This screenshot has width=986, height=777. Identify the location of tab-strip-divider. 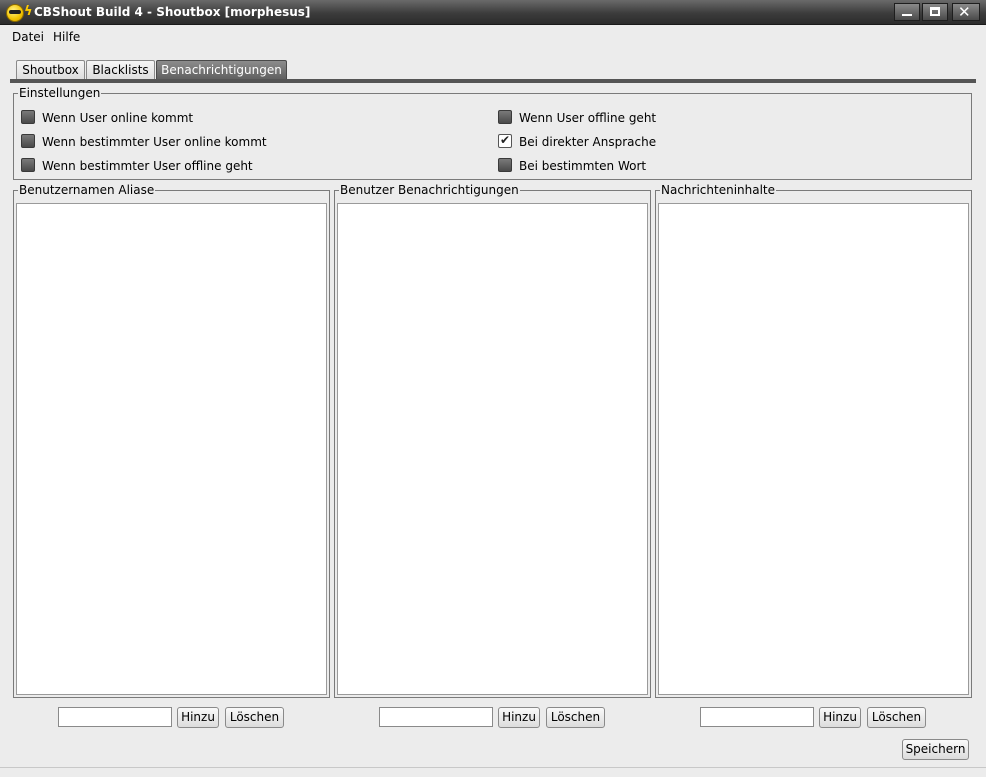
(493, 81).